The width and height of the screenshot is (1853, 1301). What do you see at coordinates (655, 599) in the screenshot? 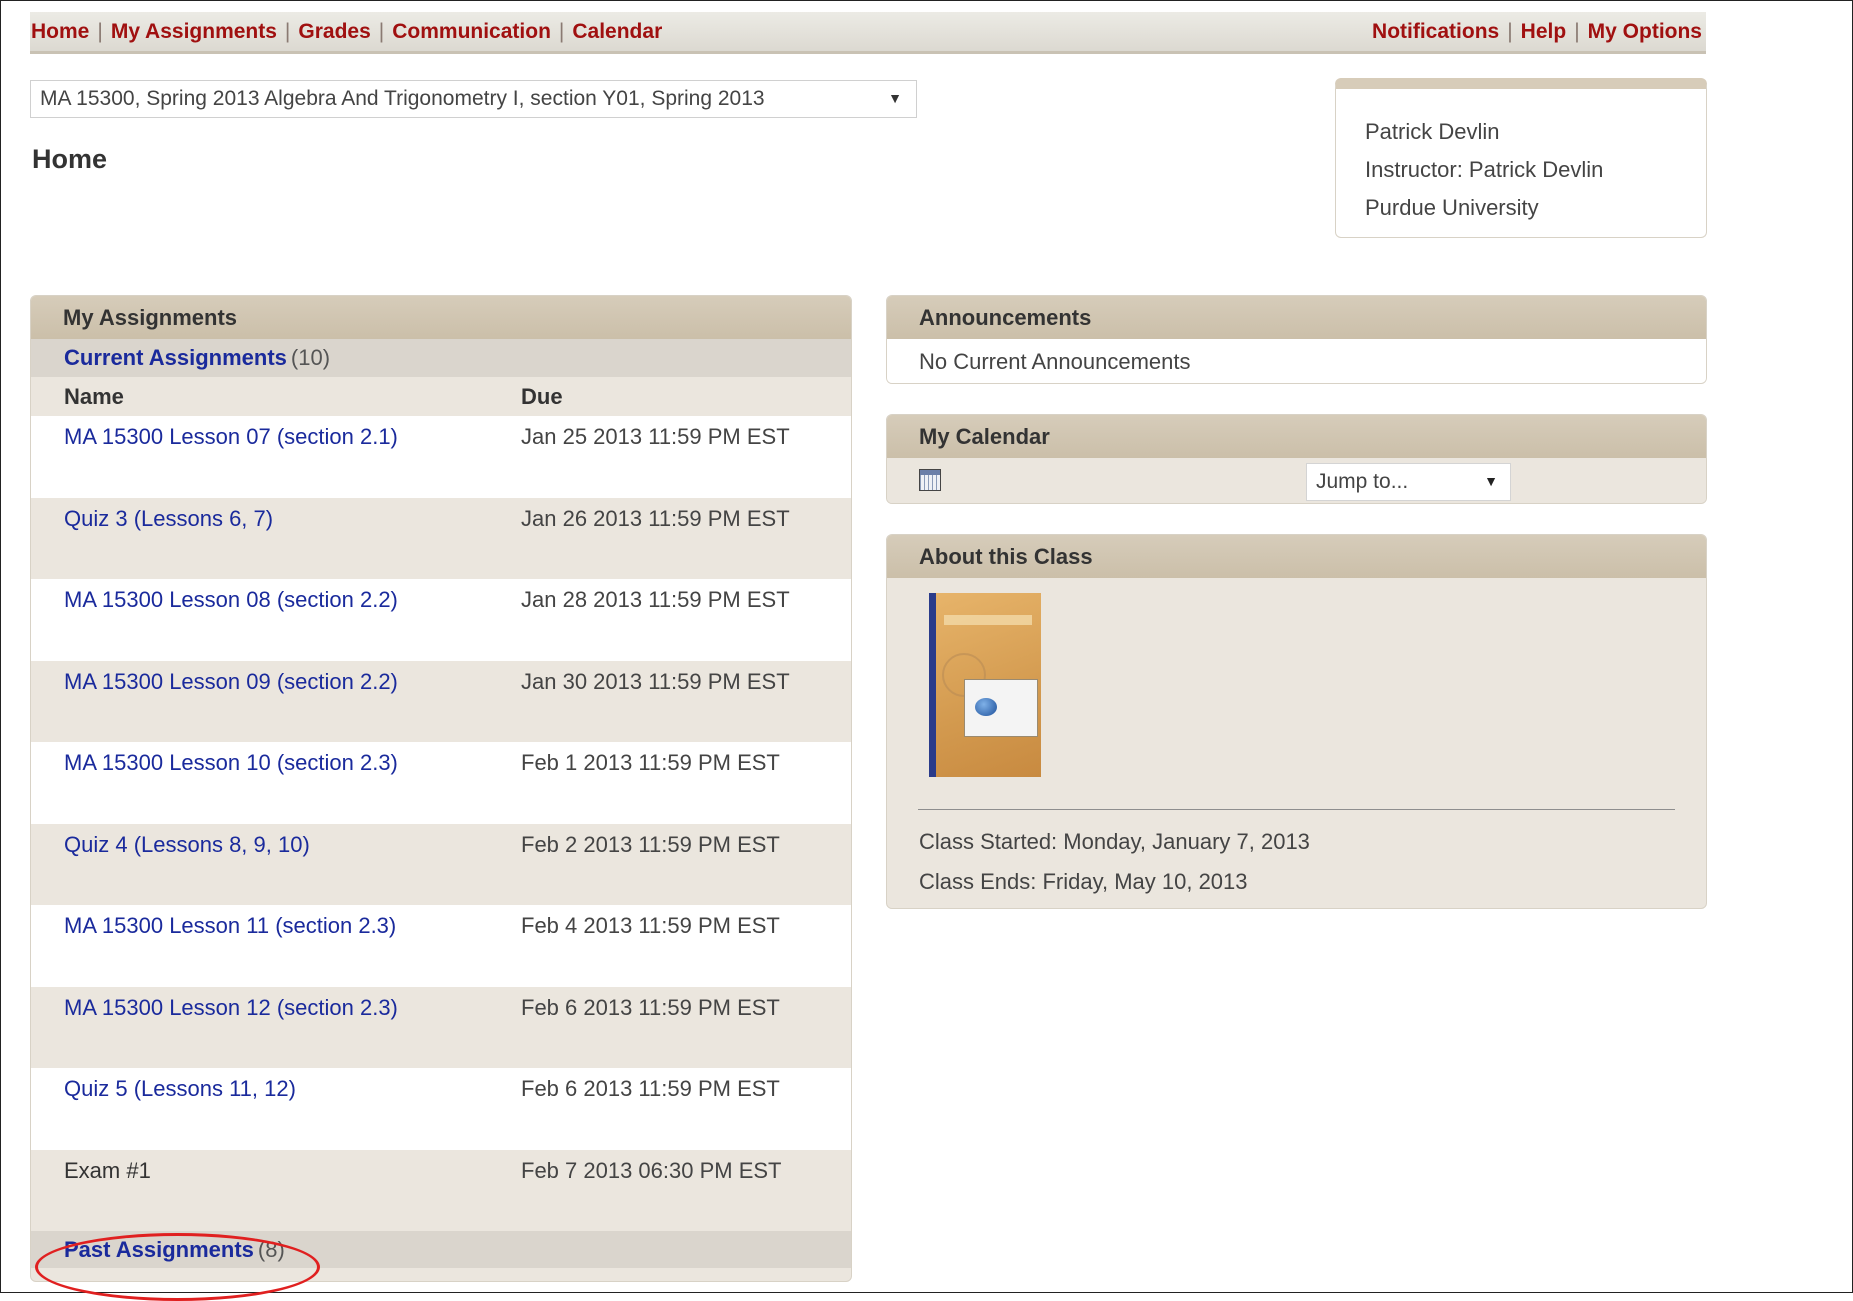
I see `due-date: Jan 28 2013 11:59 PM EST` at bounding box center [655, 599].